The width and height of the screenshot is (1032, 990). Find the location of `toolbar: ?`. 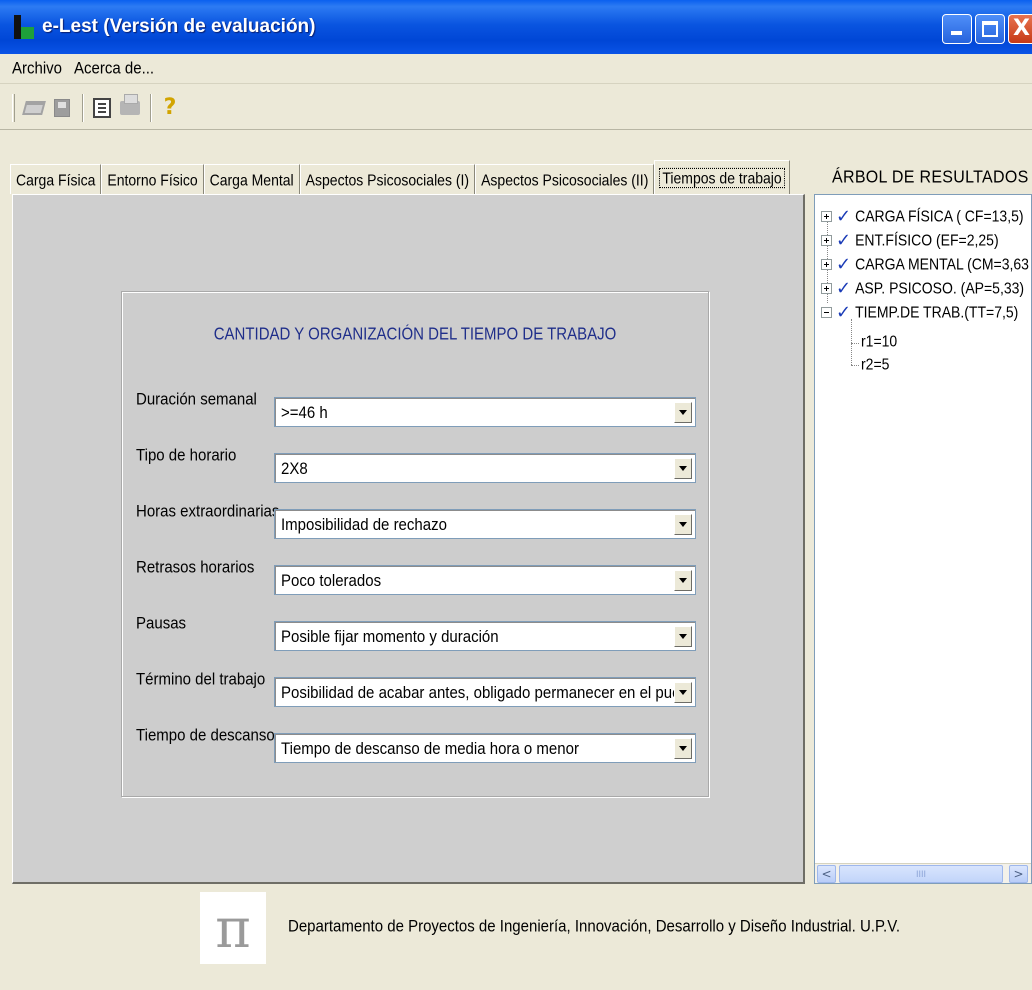

toolbar: ? is located at coordinates (516, 108).